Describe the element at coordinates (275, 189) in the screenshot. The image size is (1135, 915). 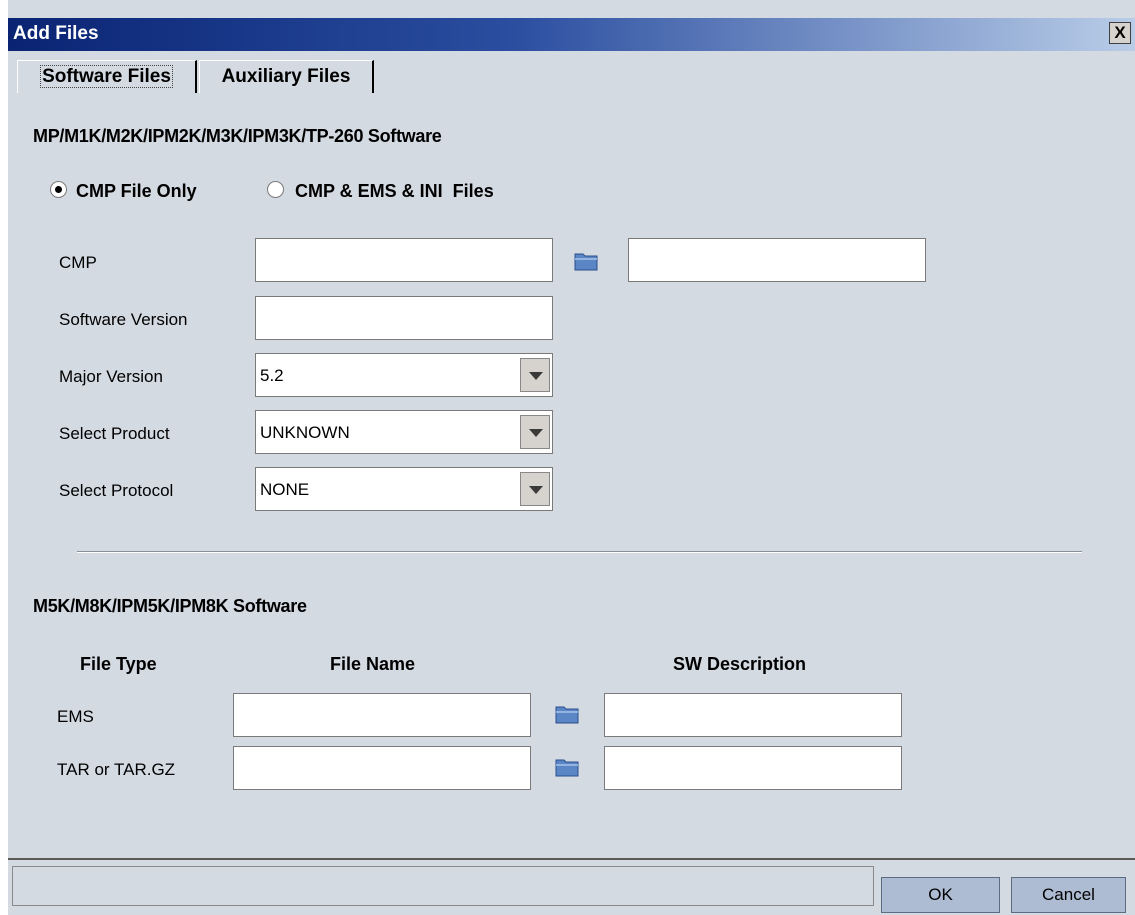
I see `cmp-ems-ini-radio` at that location.